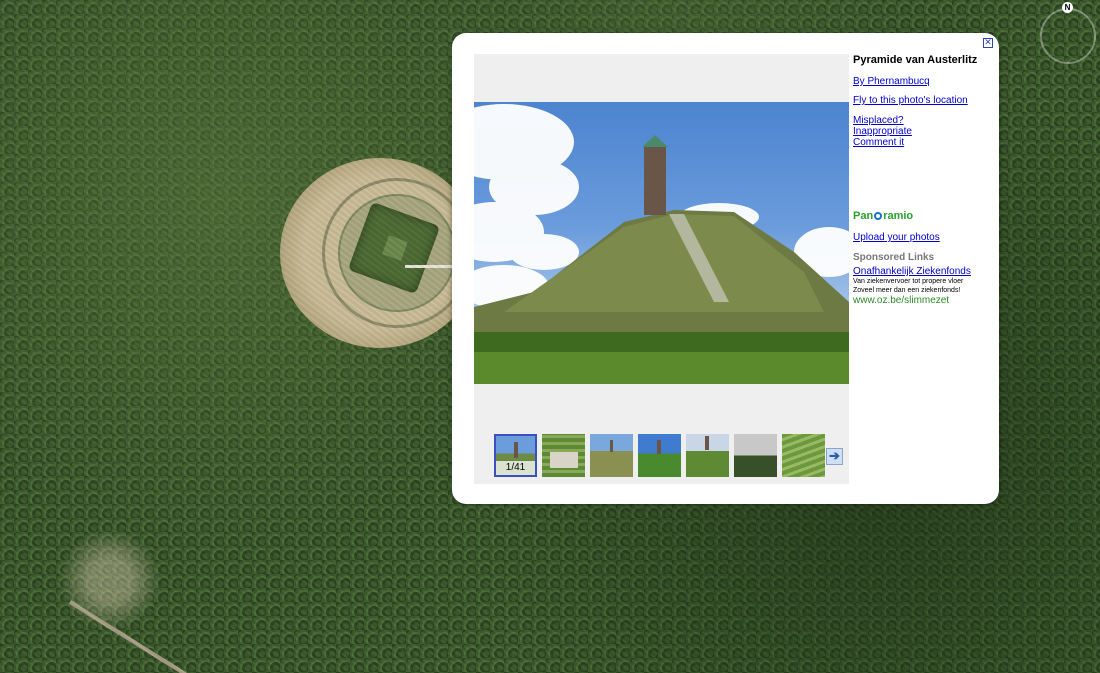 Image resolution: width=1100 pixels, height=673 pixels. I want to click on ad-url: www.oz.be/slimmezet, so click(923, 300).